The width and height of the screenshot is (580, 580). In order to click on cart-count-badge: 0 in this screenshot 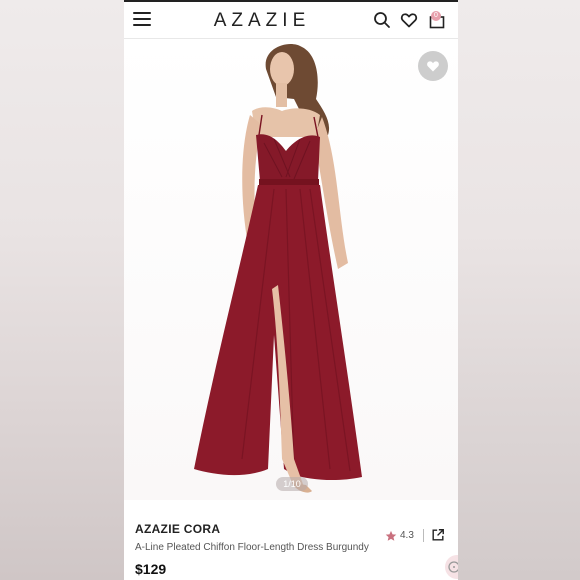, I will do `click(436, 16)`.